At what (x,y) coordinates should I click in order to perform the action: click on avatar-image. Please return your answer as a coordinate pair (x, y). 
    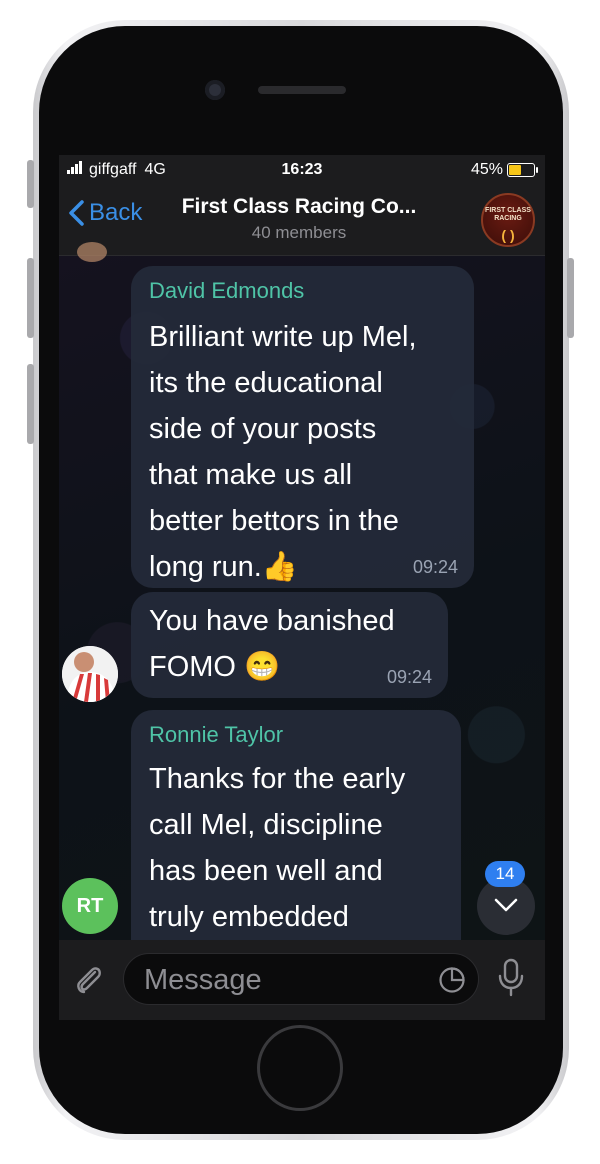
    Looking at the image, I should click on (90, 674).